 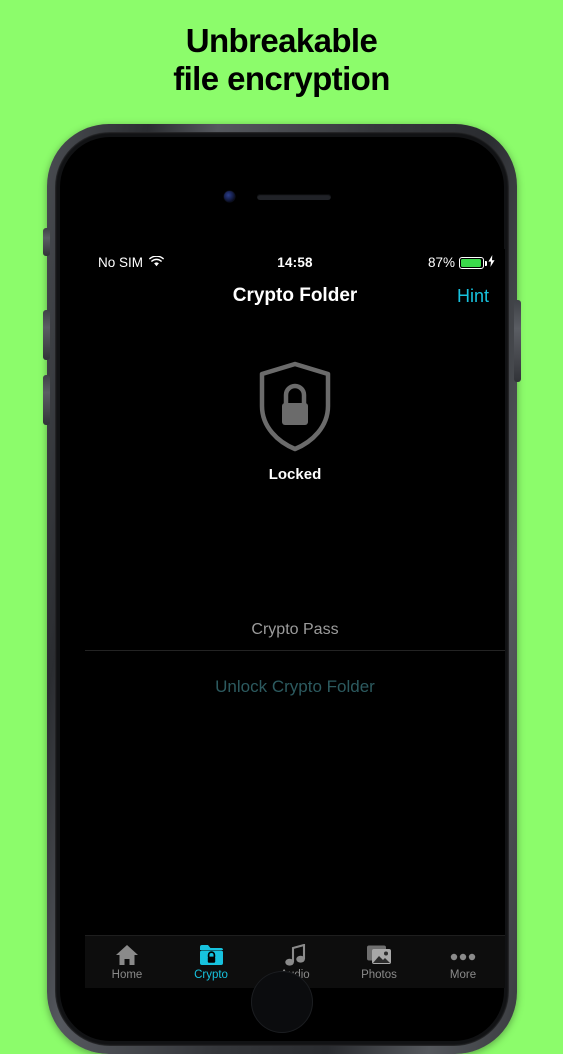 I want to click on shield-lock-icon, so click(x=295, y=407).